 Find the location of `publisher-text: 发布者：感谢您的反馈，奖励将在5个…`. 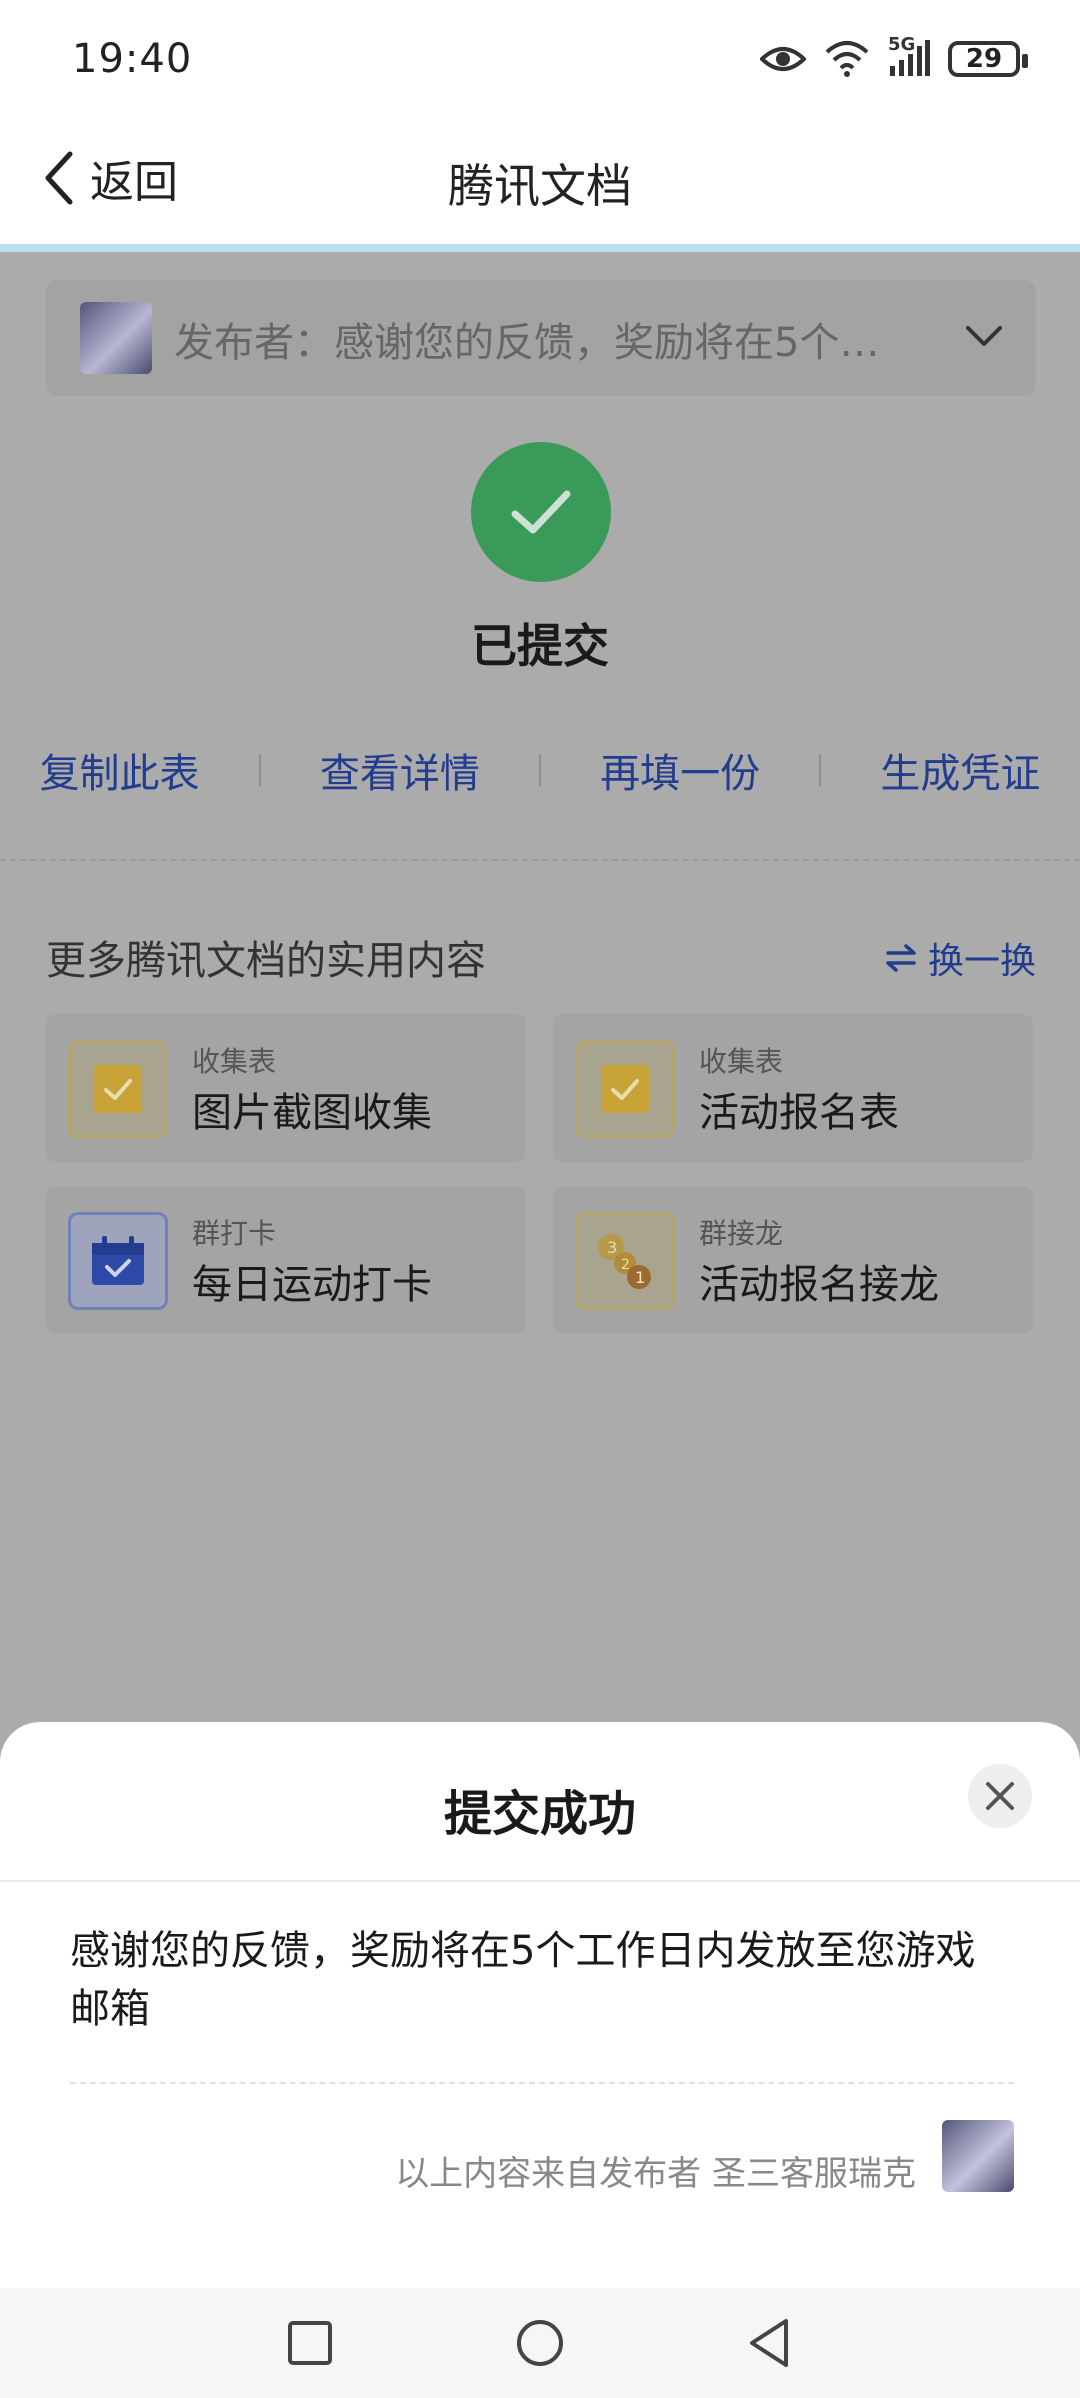

publisher-text: 发布者：感谢您的反馈，奖励将在5个… is located at coordinates (527, 343).